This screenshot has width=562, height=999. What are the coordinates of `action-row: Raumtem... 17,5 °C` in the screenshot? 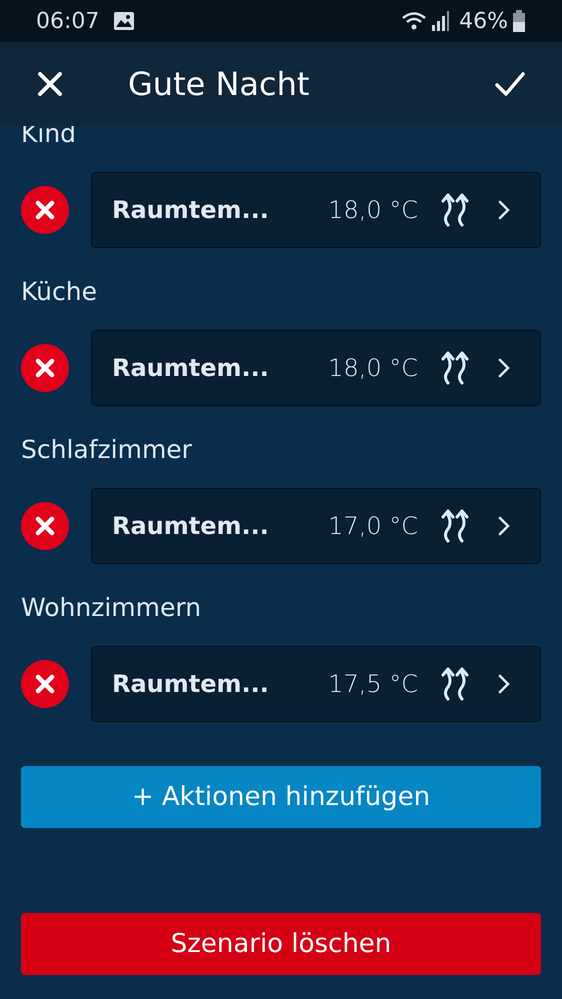 It's located at (316, 684).